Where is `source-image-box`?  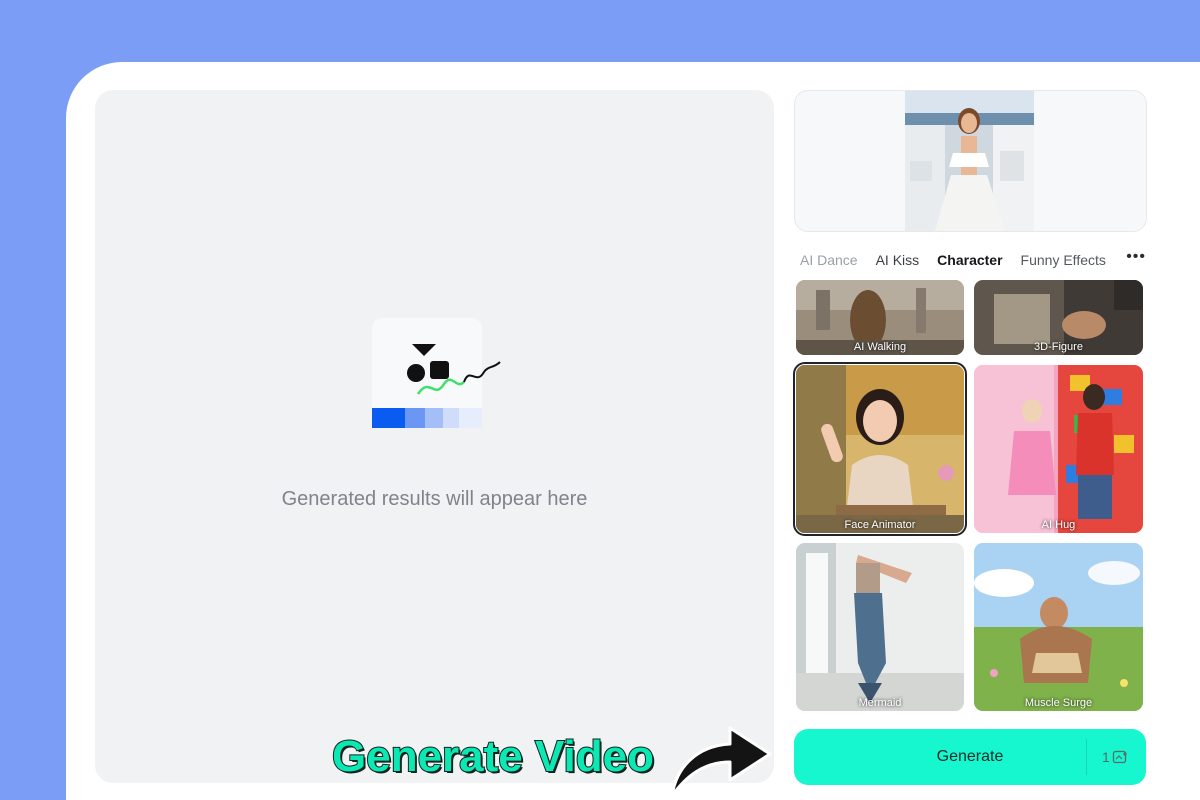
source-image-box is located at coordinates (970, 161).